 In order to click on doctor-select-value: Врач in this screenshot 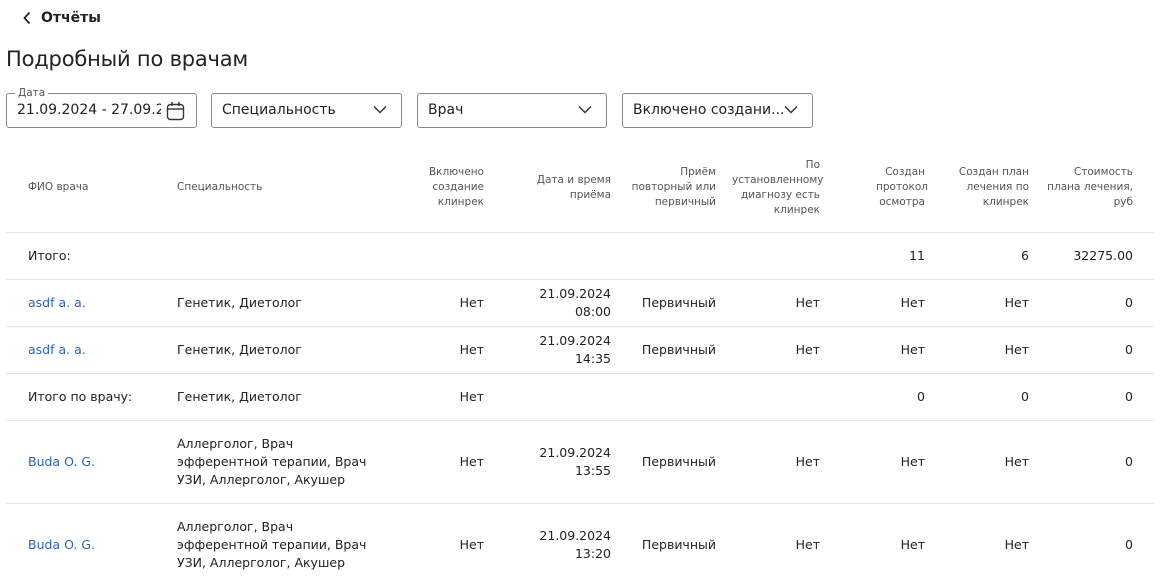, I will do `click(446, 110)`.